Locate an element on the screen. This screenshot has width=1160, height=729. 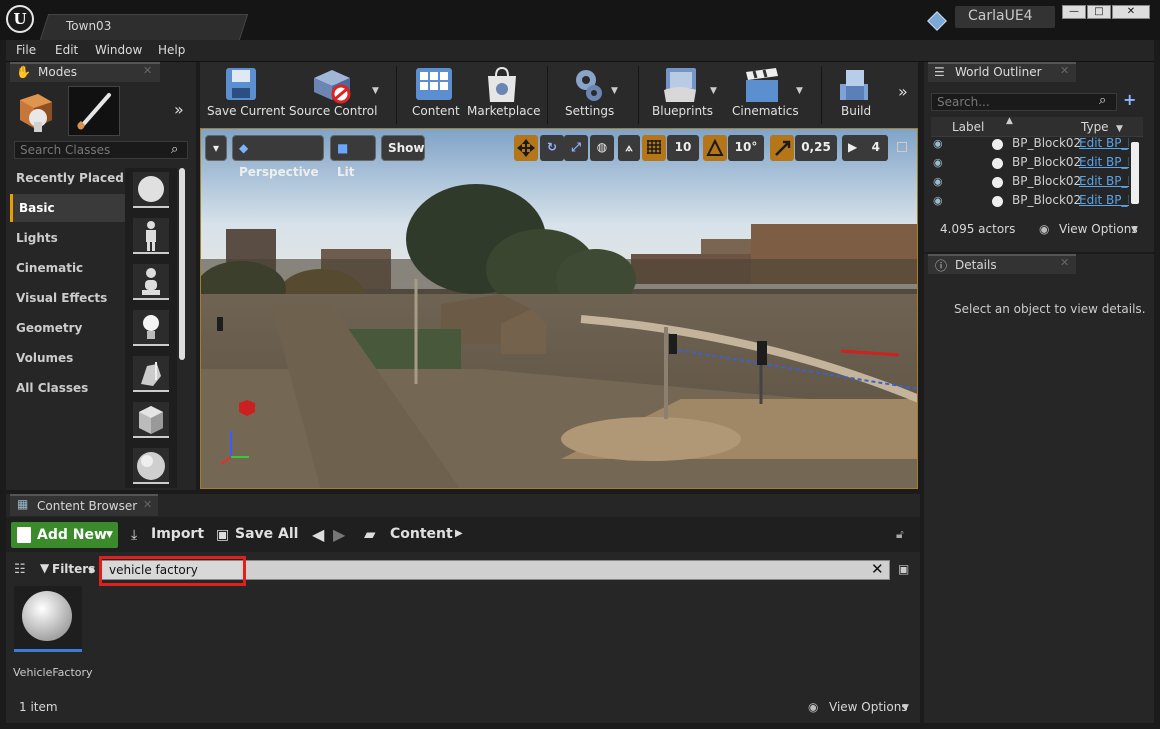
tab-details is located at coordinates (1002, 264).